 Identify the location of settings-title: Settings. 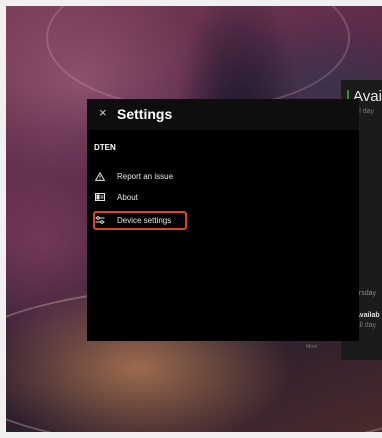
(145, 114).